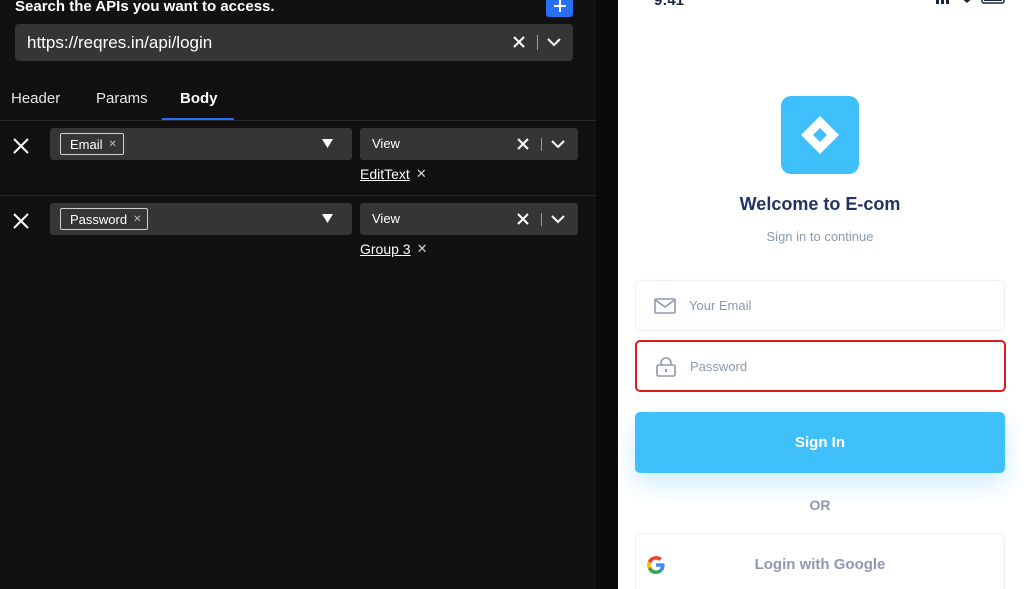 This screenshot has height=589, width=1024. Describe the element at coordinates (385, 249) in the screenshot. I see `view-link: Group 3` at that location.